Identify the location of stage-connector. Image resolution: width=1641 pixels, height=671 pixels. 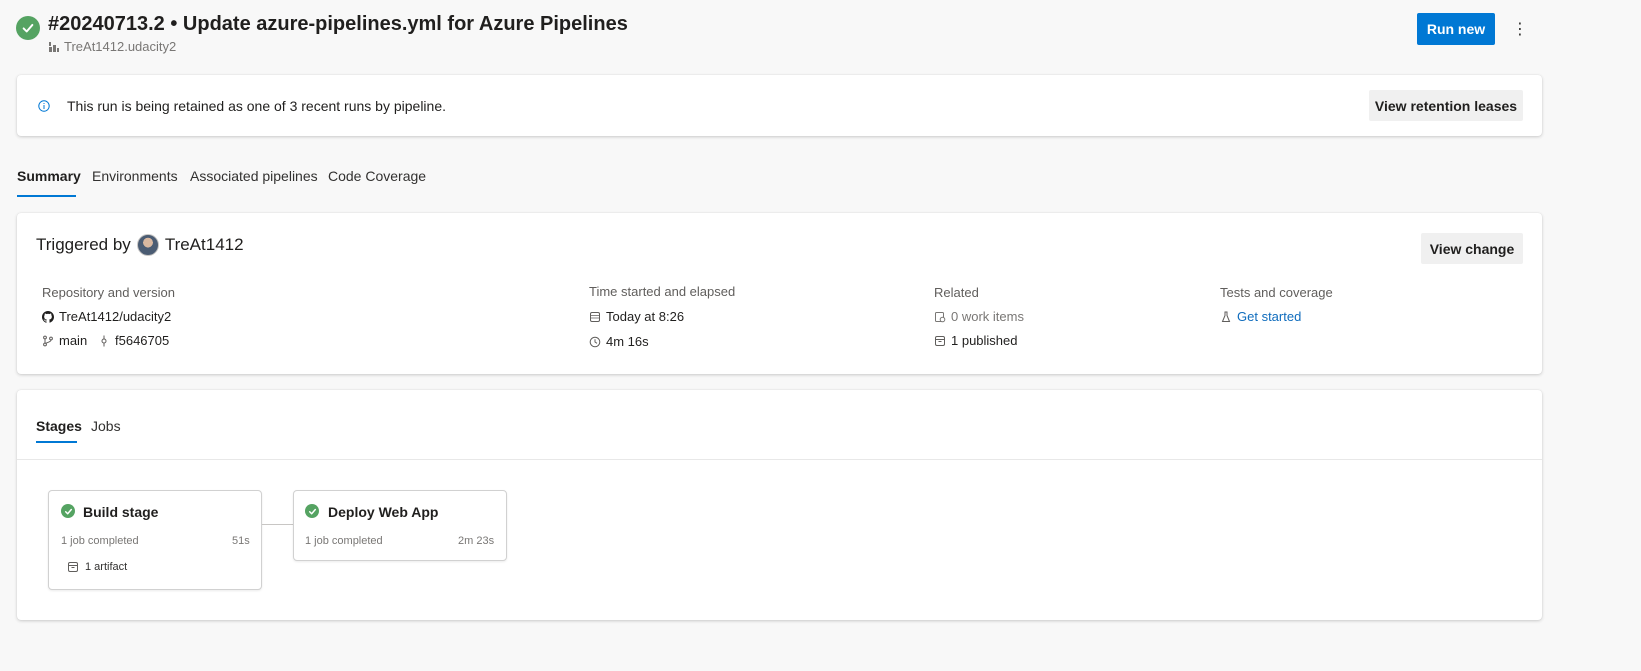
(277, 524).